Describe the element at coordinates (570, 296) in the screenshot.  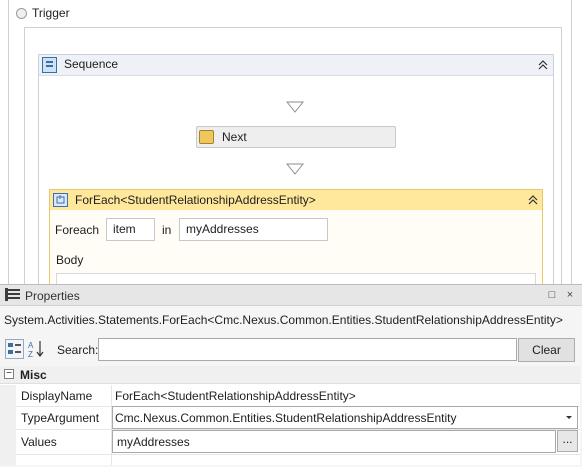
I see `close-button: ×` at that location.